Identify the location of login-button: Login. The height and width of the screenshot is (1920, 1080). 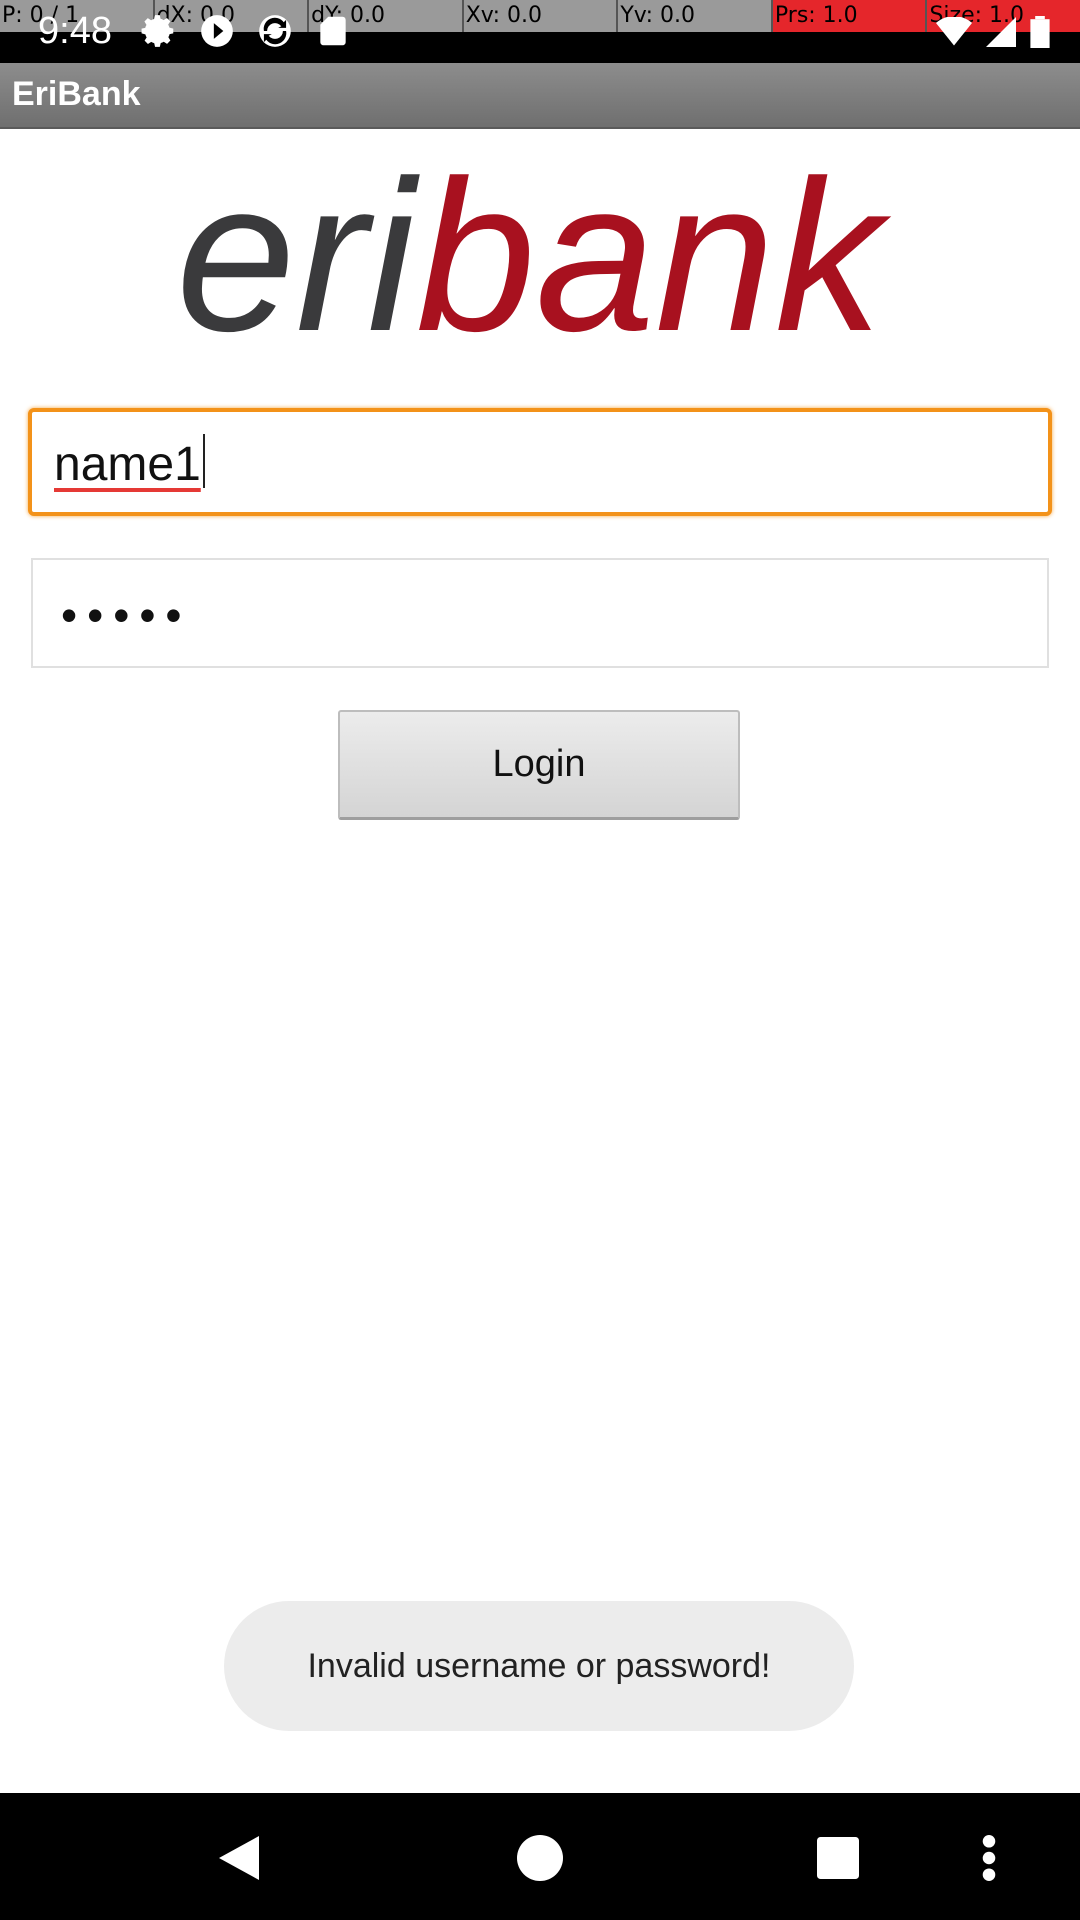
(539, 765).